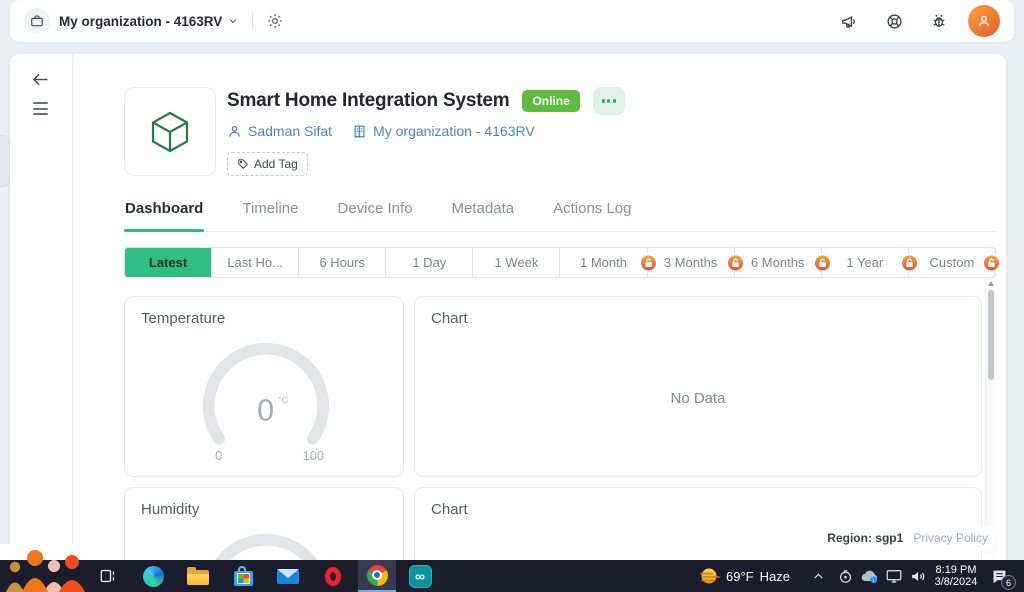  I want to click on app-footer: Region: sgp1 Privacy Policy, so click(904, 538).